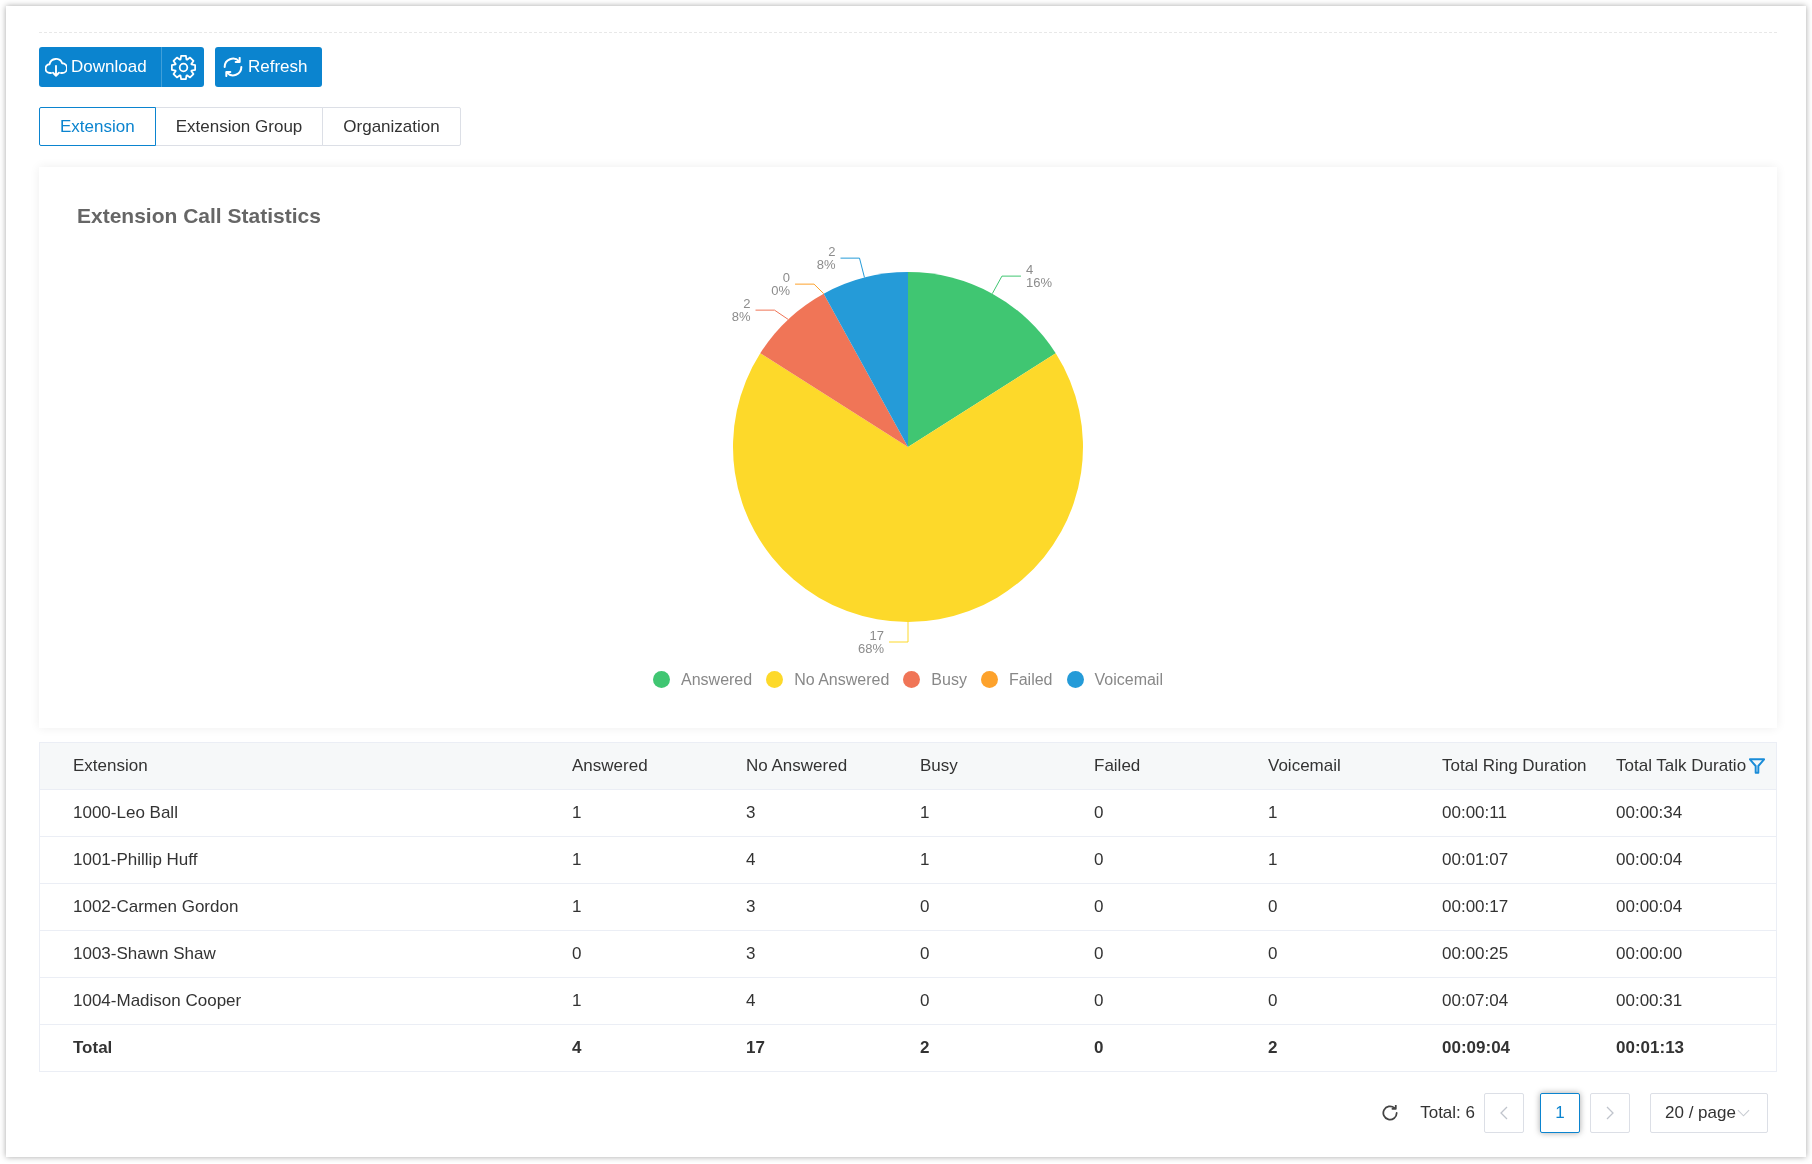 This screenshot has height=1164, width=1812. I want to click on table-cell-text: 00:00:00, so click(1650, 954).